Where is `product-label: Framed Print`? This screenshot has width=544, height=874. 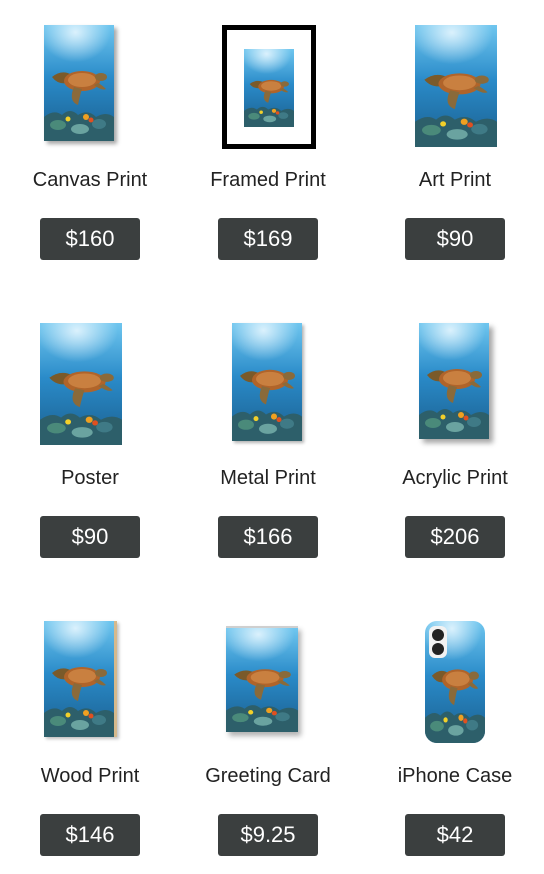 product-label: Framed Print is located at coordinates (268, 180).